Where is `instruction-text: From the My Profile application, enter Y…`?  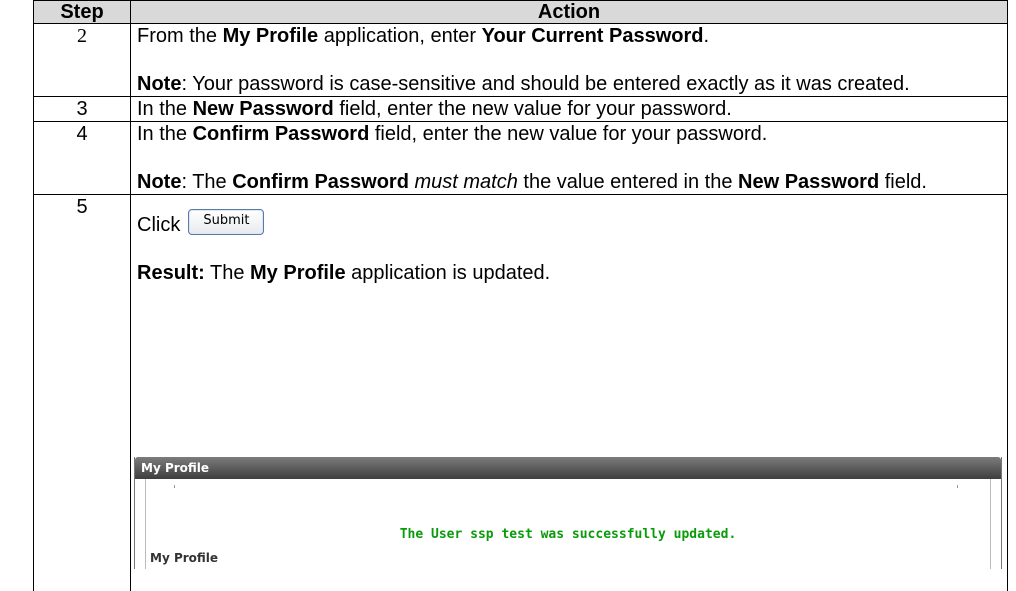 instruction-text: From the My Profile application, enter Y… is located at coordinates (569, 36).